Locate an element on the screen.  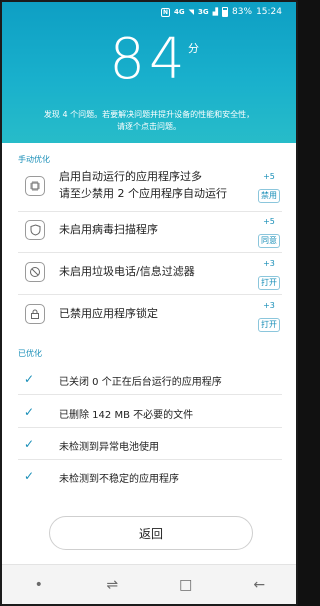
issue-title: 未启用病毒扫描程序 is located at coordinates (108, 229).